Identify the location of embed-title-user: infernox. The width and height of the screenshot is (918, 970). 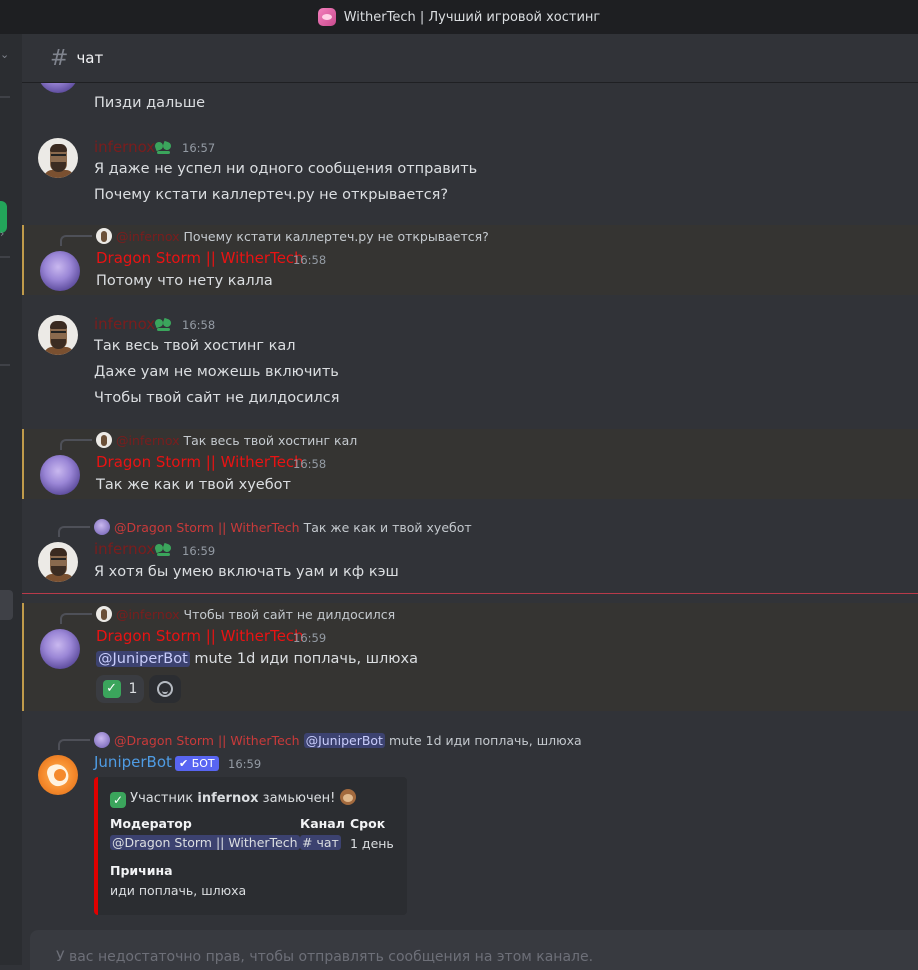
(228, 798).